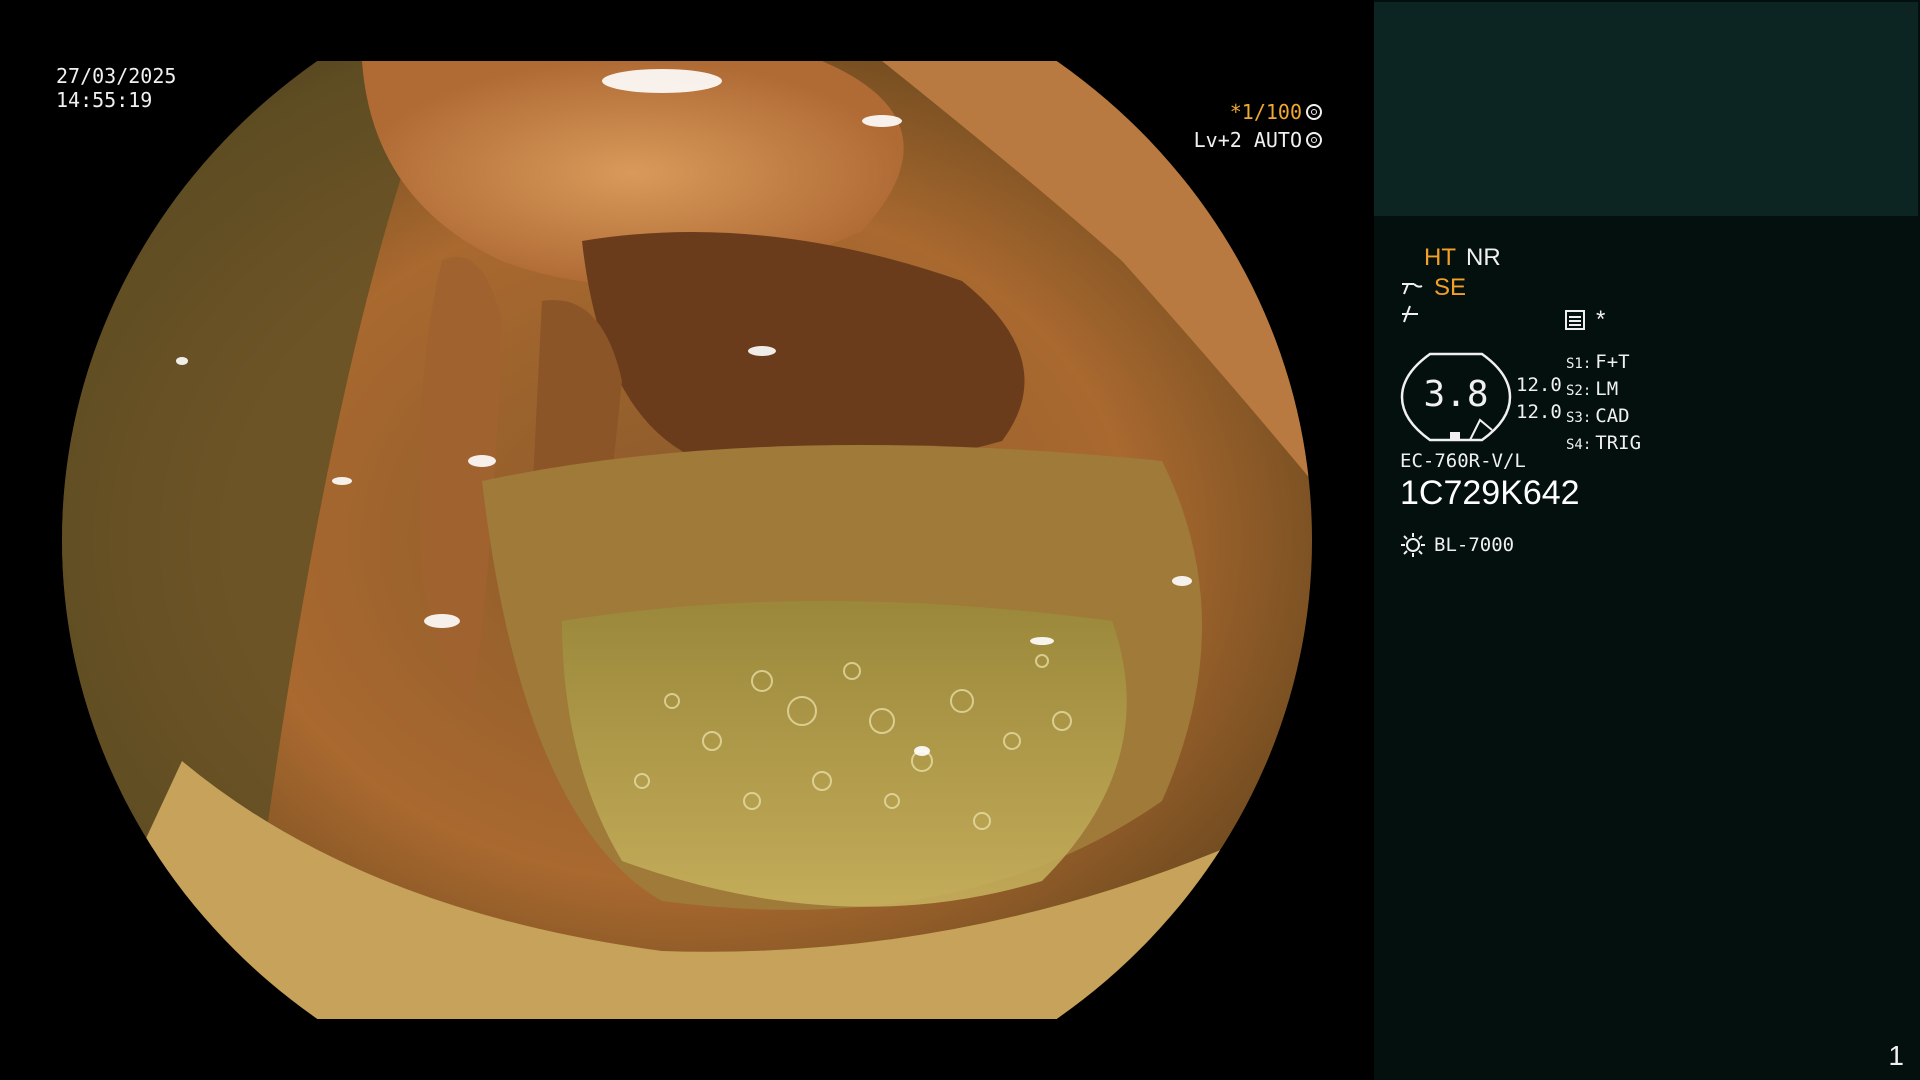  What do you see at coordinates (1314, 140) in the screenshot?
I see `auto-iris-icon` at bounding box center [1314, 140].